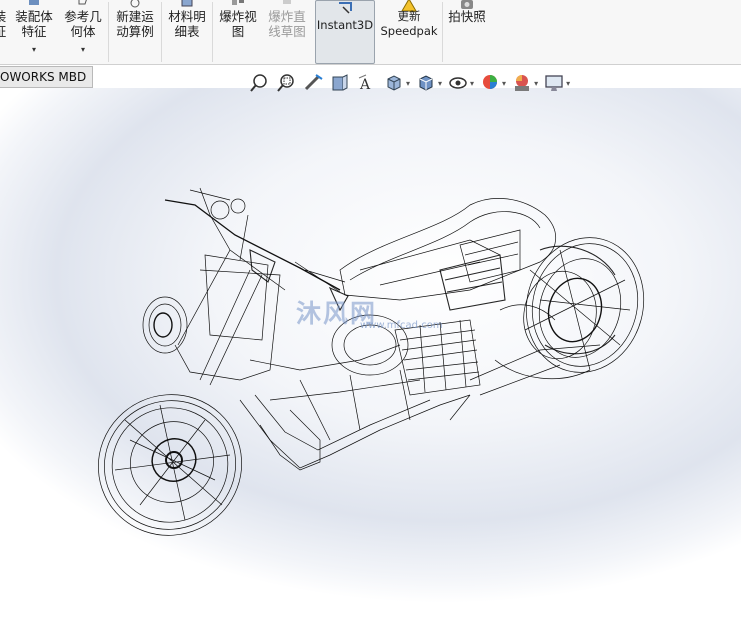 The height and width of the screenshot is (630, 741). What do you see at coordinates (47, 77) in the screenshot?
I see `tab-solidworks-mbd: OWORKS MBD` at bounding box center [47, 77].